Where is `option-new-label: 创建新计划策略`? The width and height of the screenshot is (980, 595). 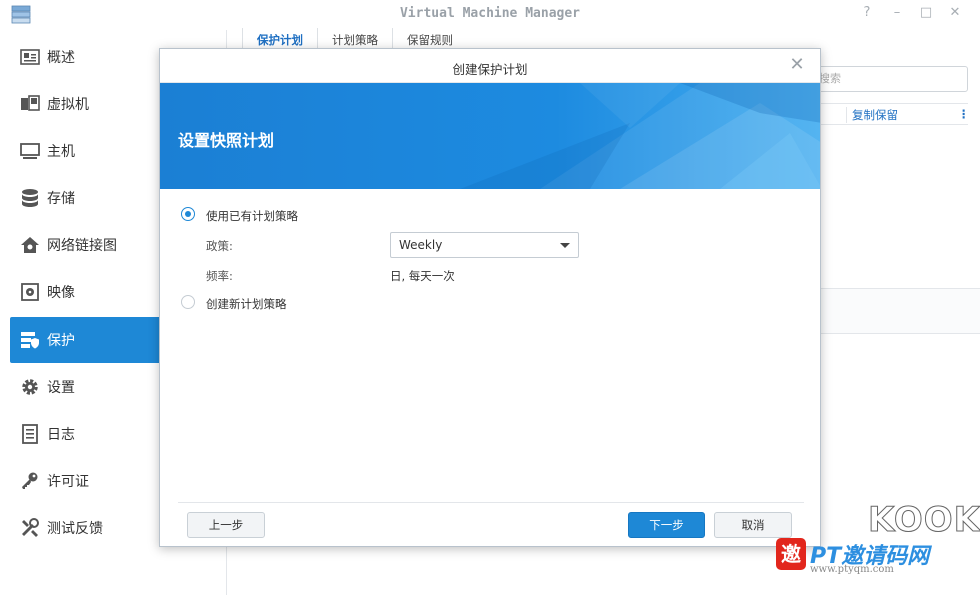
option-new-label: 创建新计划策略 is located at coordinates (246, 304).